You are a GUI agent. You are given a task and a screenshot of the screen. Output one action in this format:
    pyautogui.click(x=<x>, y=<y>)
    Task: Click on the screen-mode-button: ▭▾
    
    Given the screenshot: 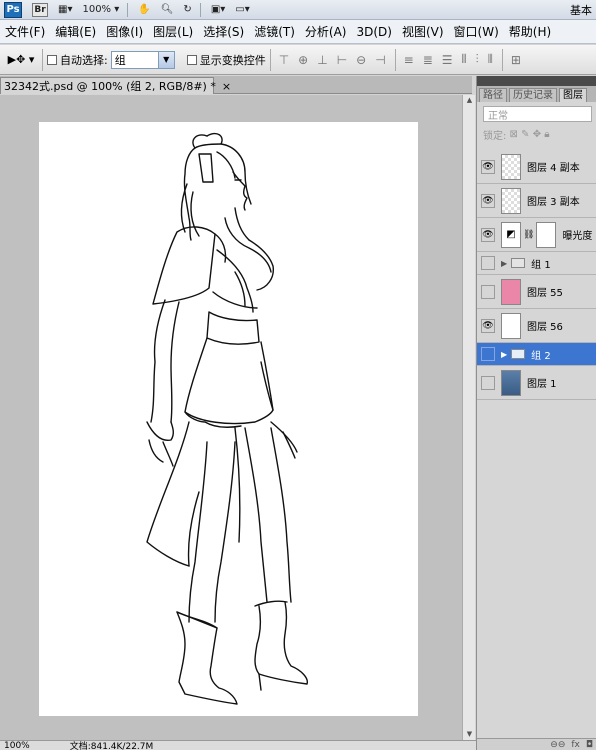 What is the action you would take?
    pyautogui.click(x=242, y=10)
    